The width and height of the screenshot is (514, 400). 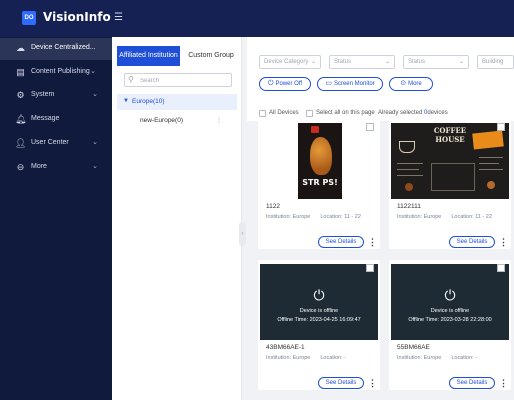 What do you see at coordinates (400, 113) in the screenshot?
I see `selected-prefix: Already selected` at bounding box center [400, 113].